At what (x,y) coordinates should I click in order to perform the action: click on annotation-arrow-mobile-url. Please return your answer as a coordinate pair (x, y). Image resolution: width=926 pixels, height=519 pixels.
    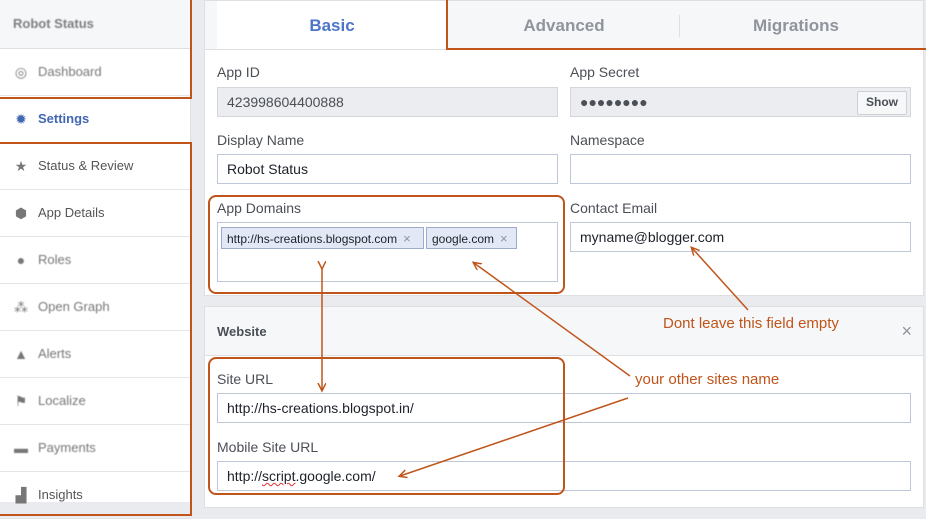
    Looking at the image, I should click on (514, 436).